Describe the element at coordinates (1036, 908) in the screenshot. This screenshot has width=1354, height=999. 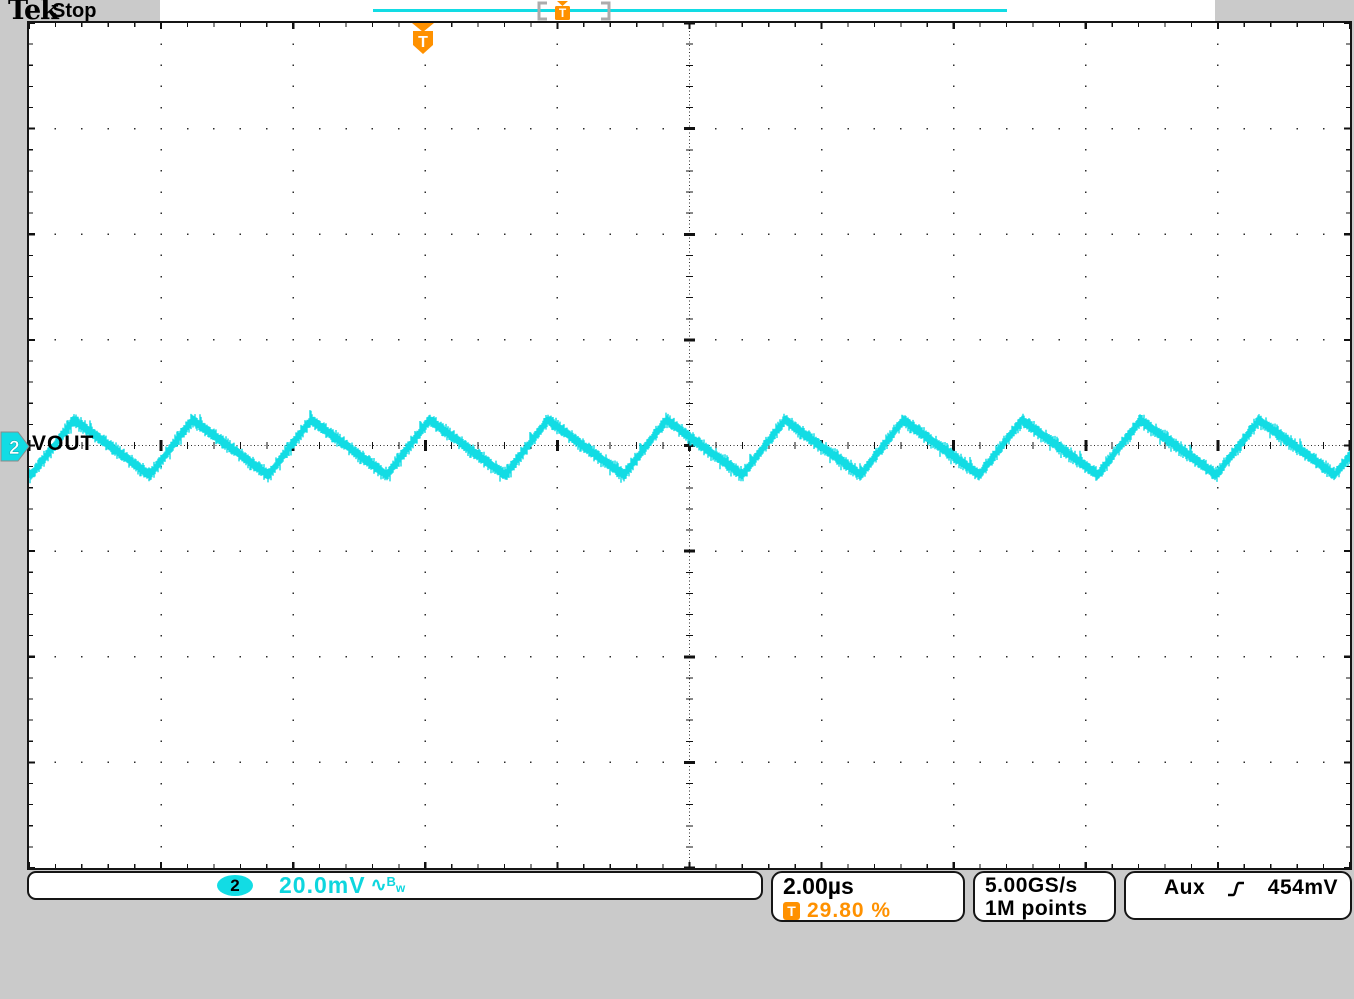
I see `record-length: 1M points` at that location.